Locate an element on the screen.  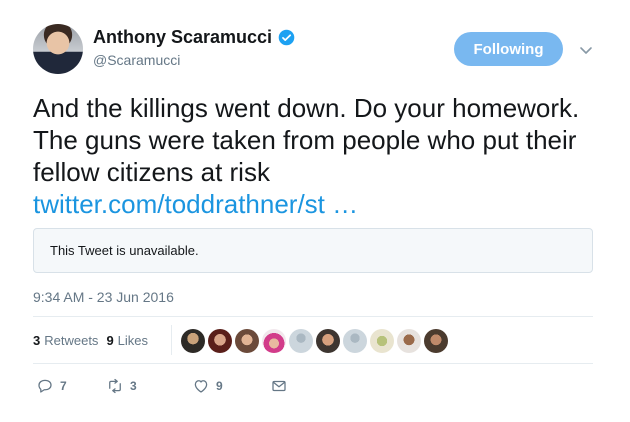
author-name-row: Anthony Scaramucci is located at coordinates (194, 37).